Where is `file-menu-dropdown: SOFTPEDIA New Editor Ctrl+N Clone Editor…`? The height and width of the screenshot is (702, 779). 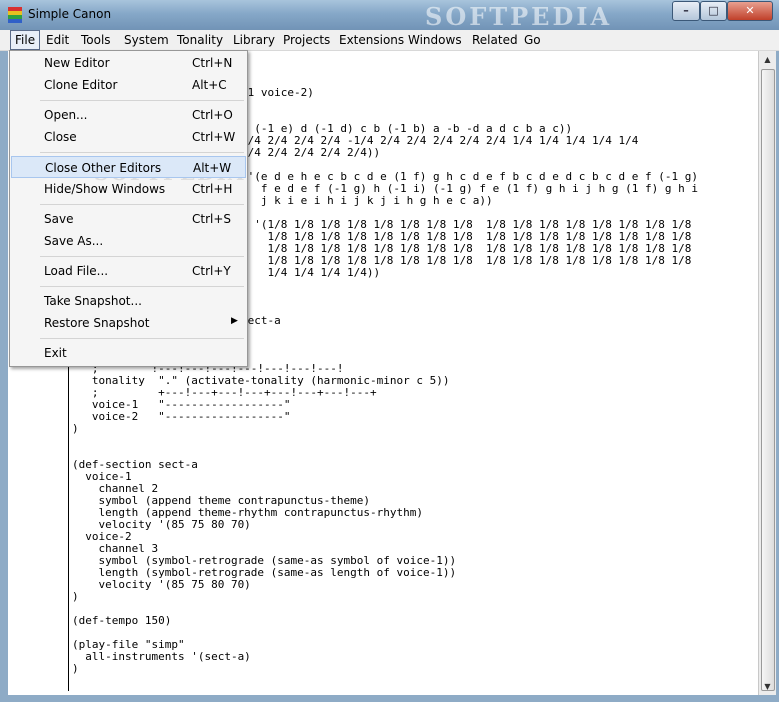 file-menu-dropdown: SOFTPEDIA New Editor Ctrl+N Clone Editor… is located at coordinates (128, 208).